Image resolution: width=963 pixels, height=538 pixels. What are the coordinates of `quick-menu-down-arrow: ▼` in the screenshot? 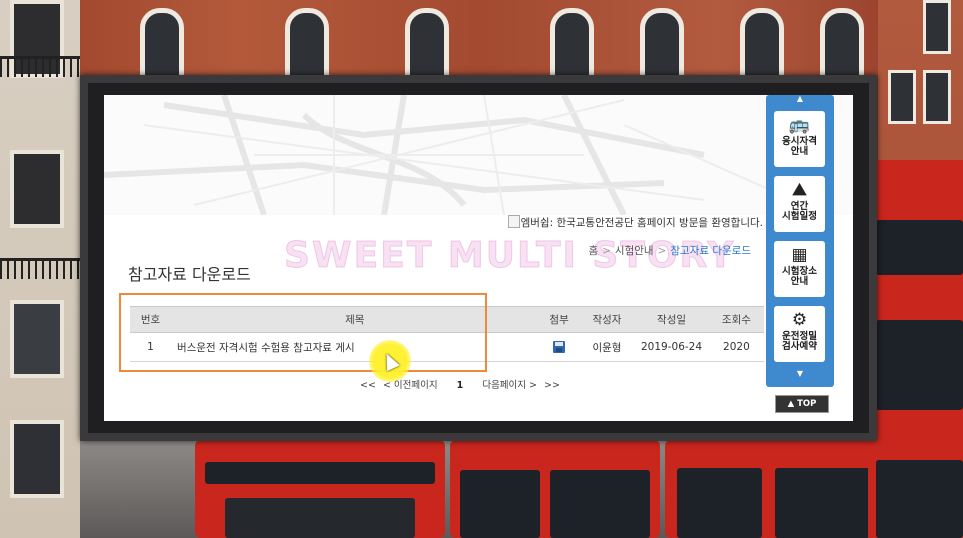 It's located at (800, 373).